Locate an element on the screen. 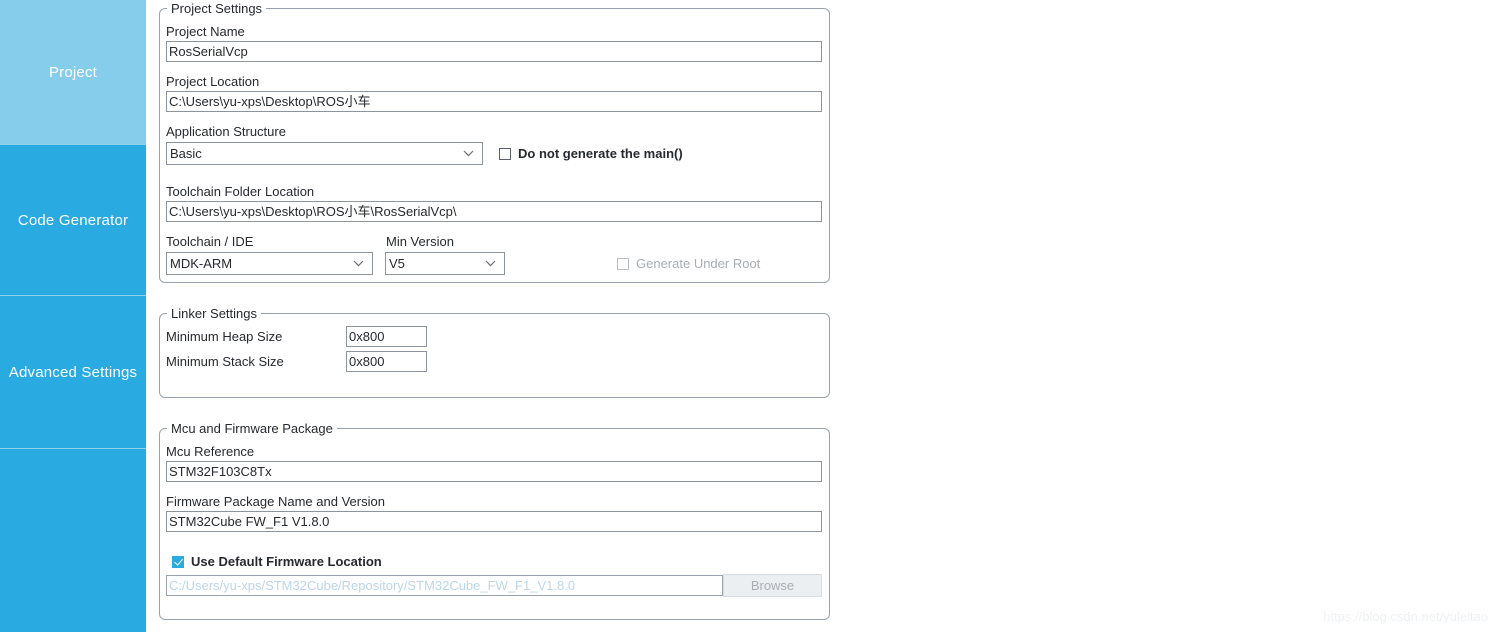  sidebar-item-label: Advanced Settings is located at coordinates (73, 372).